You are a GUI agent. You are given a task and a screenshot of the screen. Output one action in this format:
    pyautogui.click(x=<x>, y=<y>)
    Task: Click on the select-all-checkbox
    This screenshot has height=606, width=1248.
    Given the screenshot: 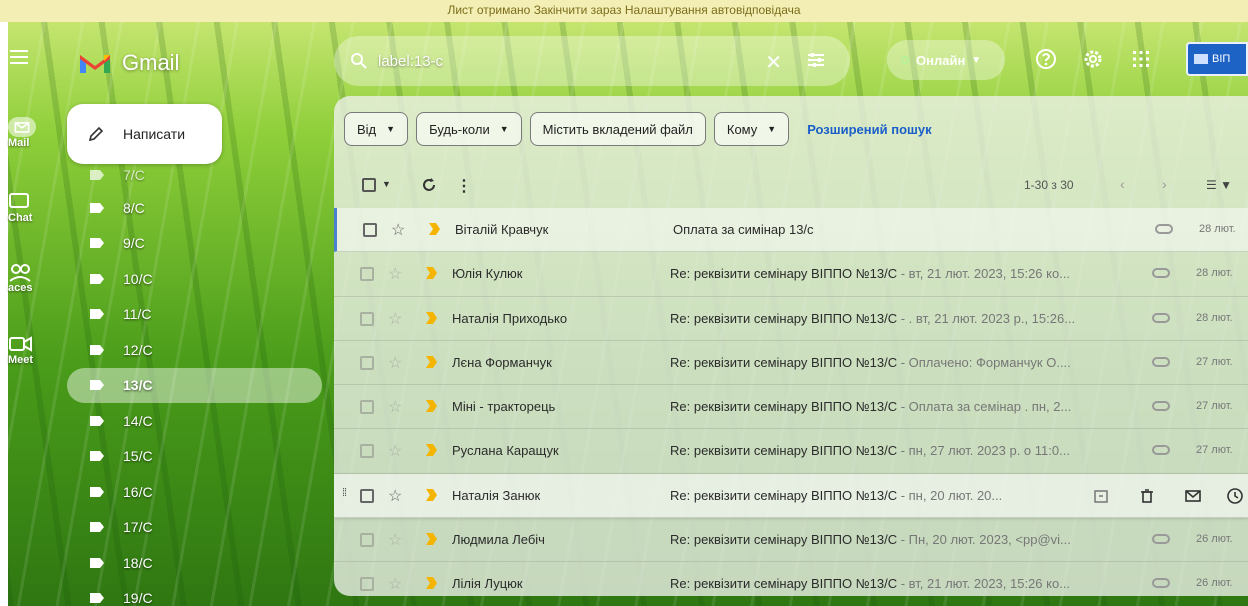 What is the action you would take?
    pyautogui.click(x=369, y=185)
    